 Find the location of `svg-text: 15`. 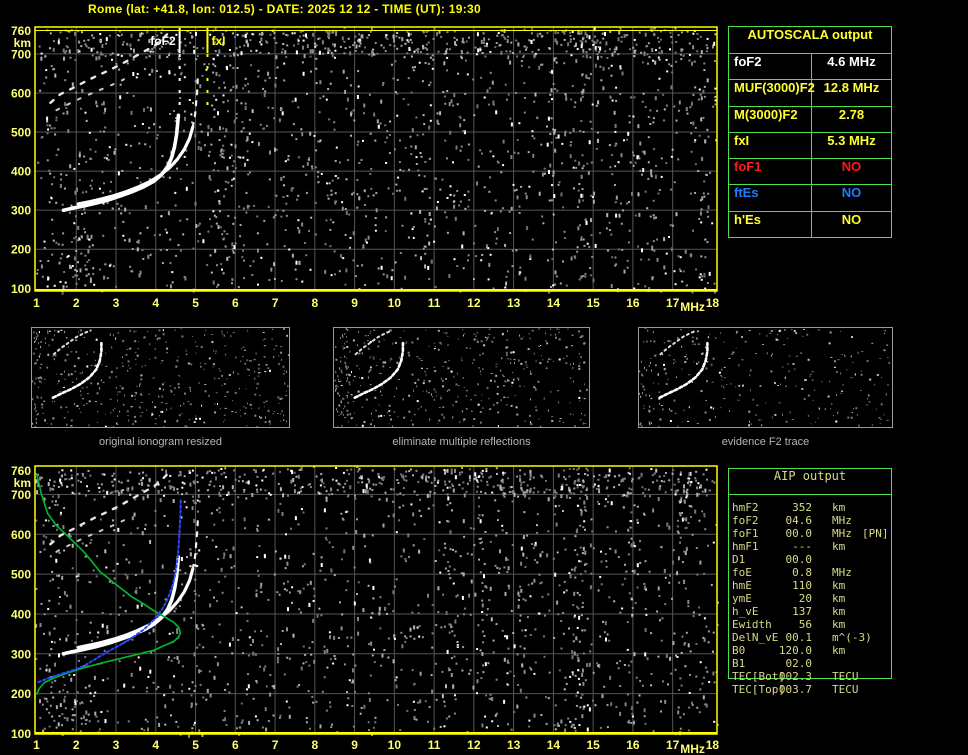

svg-text: 15 is located at coordinates (593, 303).